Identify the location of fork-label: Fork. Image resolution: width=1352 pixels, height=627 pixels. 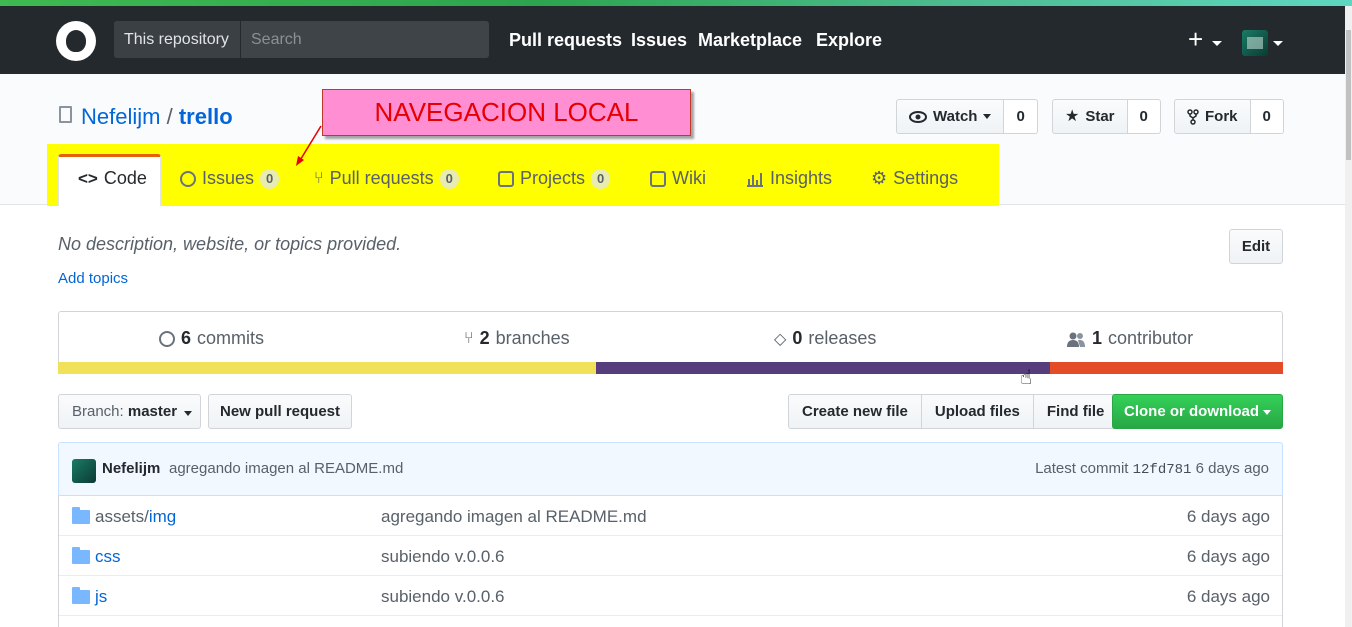
(1221, 116).